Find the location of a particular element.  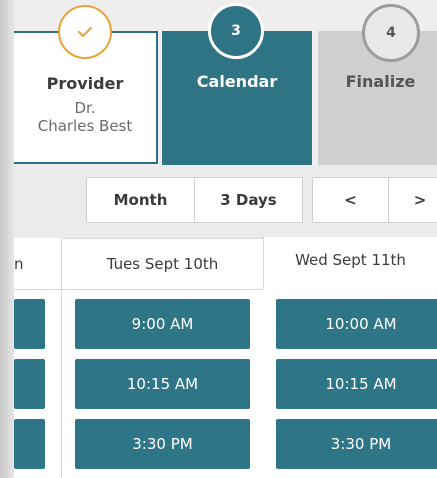

provider-name-full: Charles Best is located at coordinates (85, 126).